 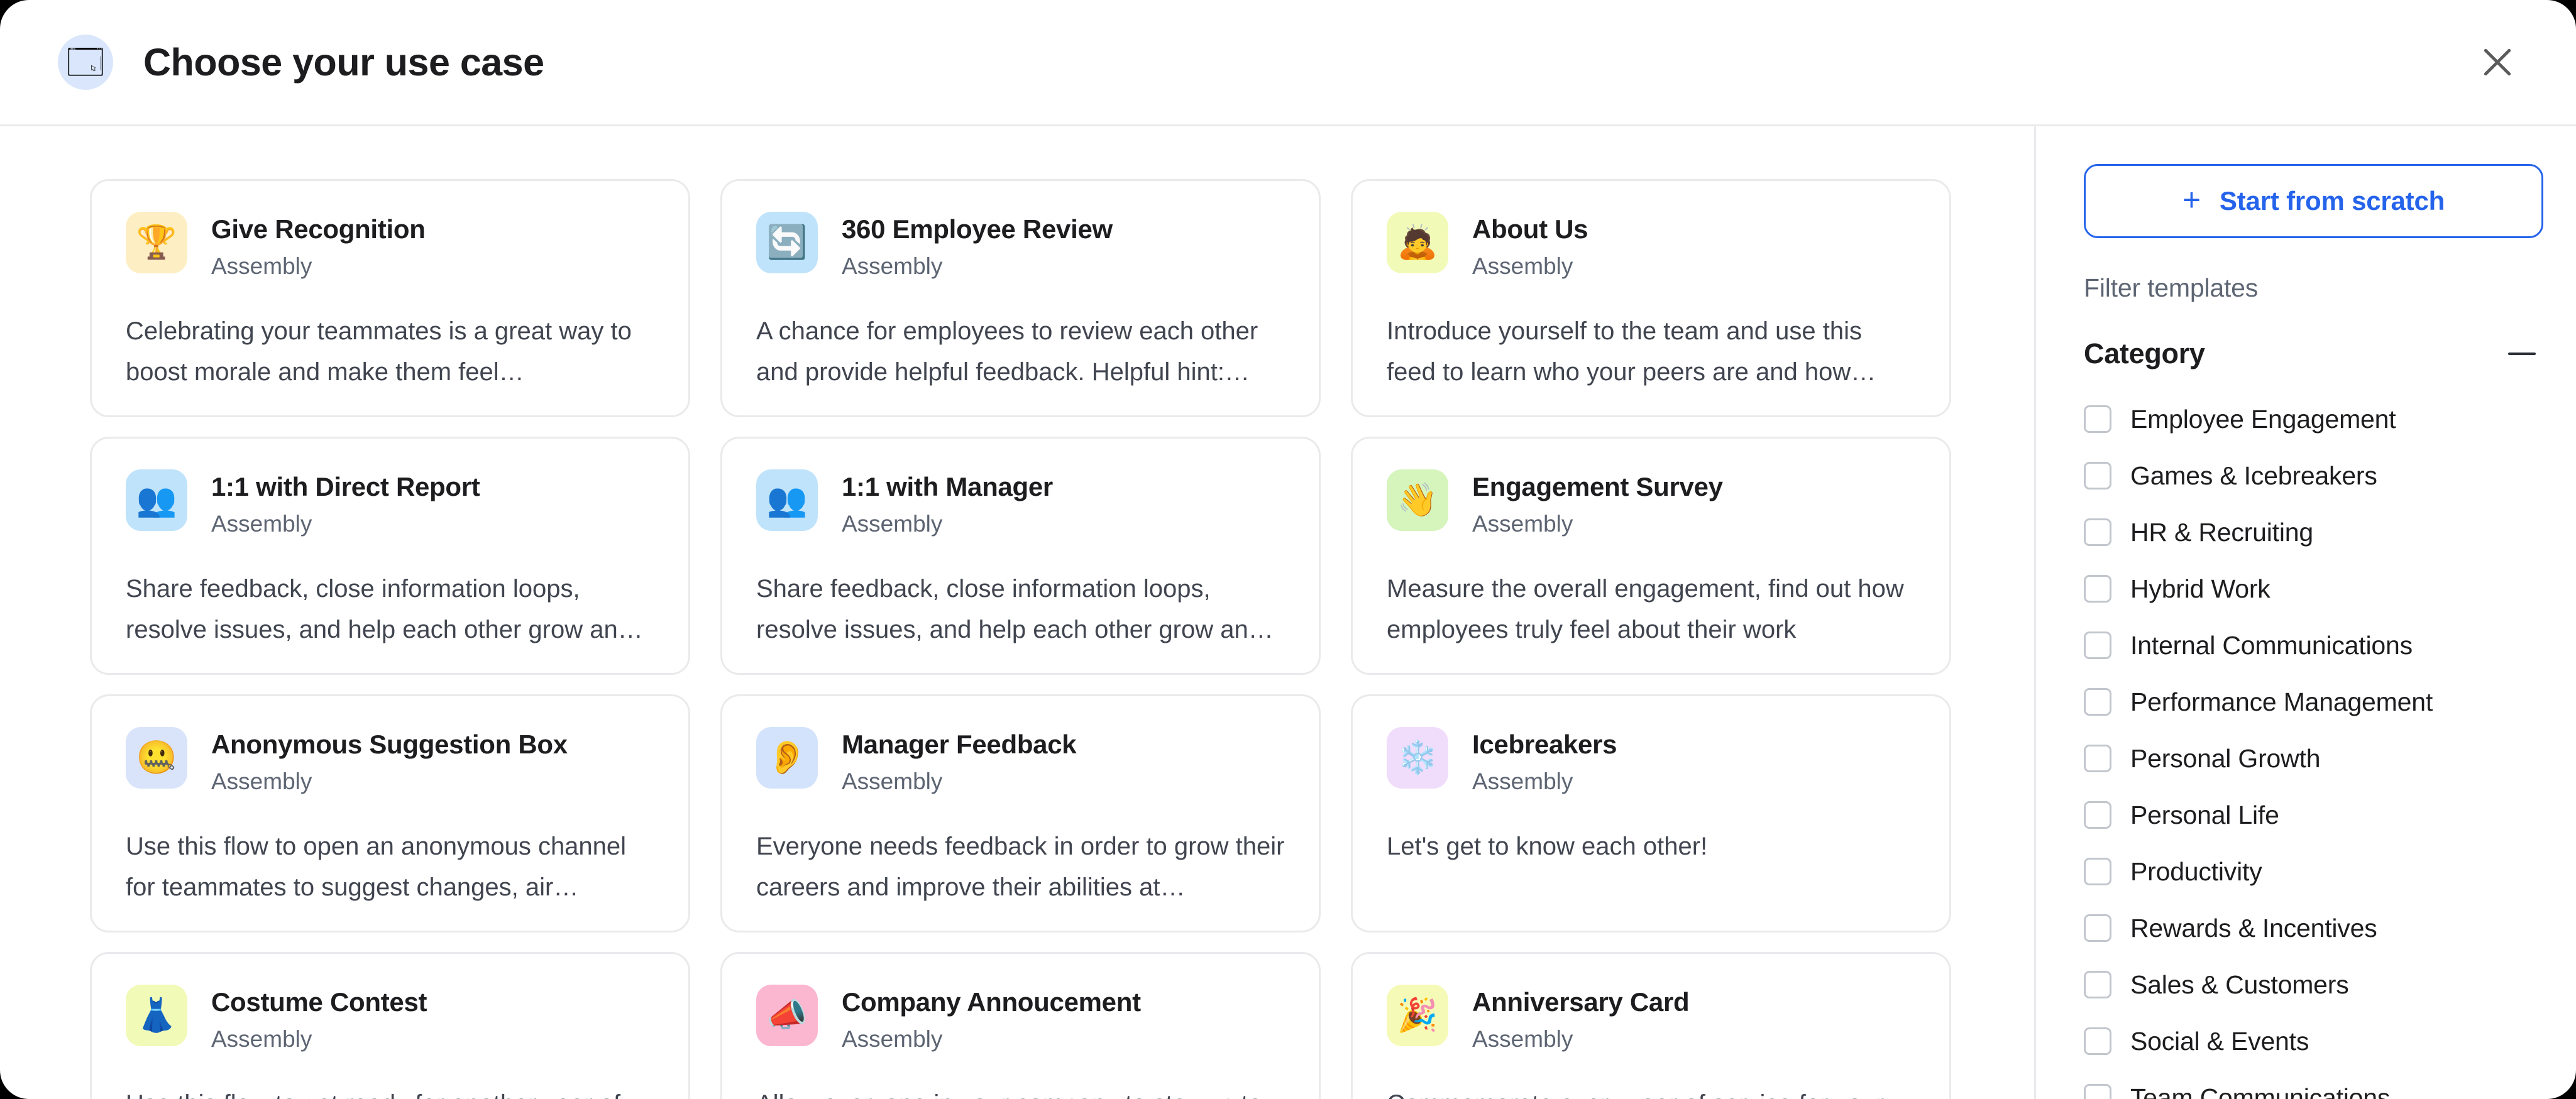 What do you see at coordinates (1598, 503) in the screenshot?
I see `template-card-titles: Engagement Survey Assembly` at bounding box center [1598, 503].